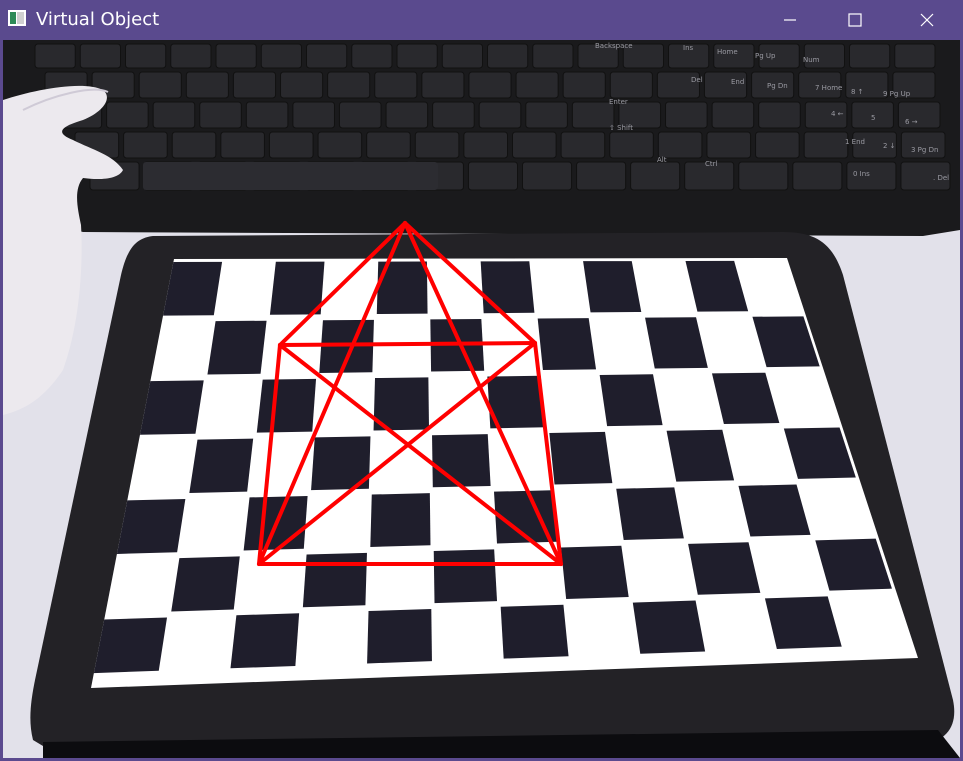  What do you see at coordinates (621, 128) in the screenshot?
I see `key-label: ⇧ Shift` at bounding box center [621, 128].